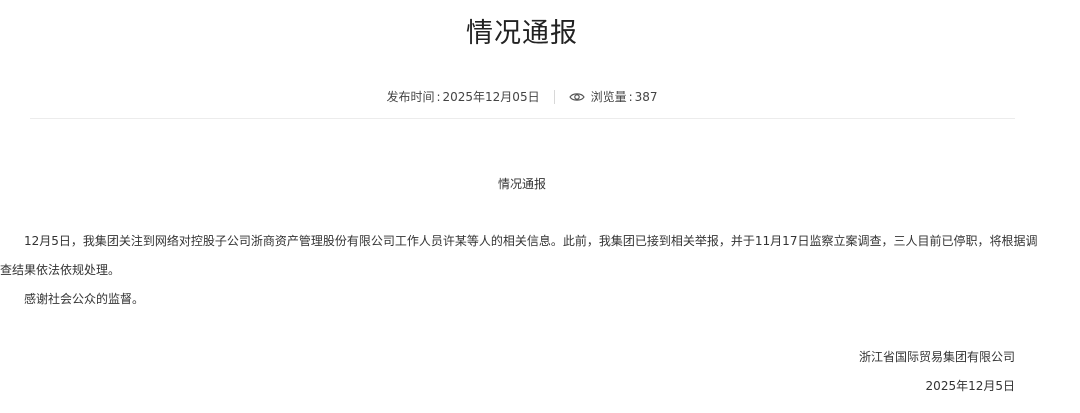  I want to click on publish-colon: :, so click(438, 97).